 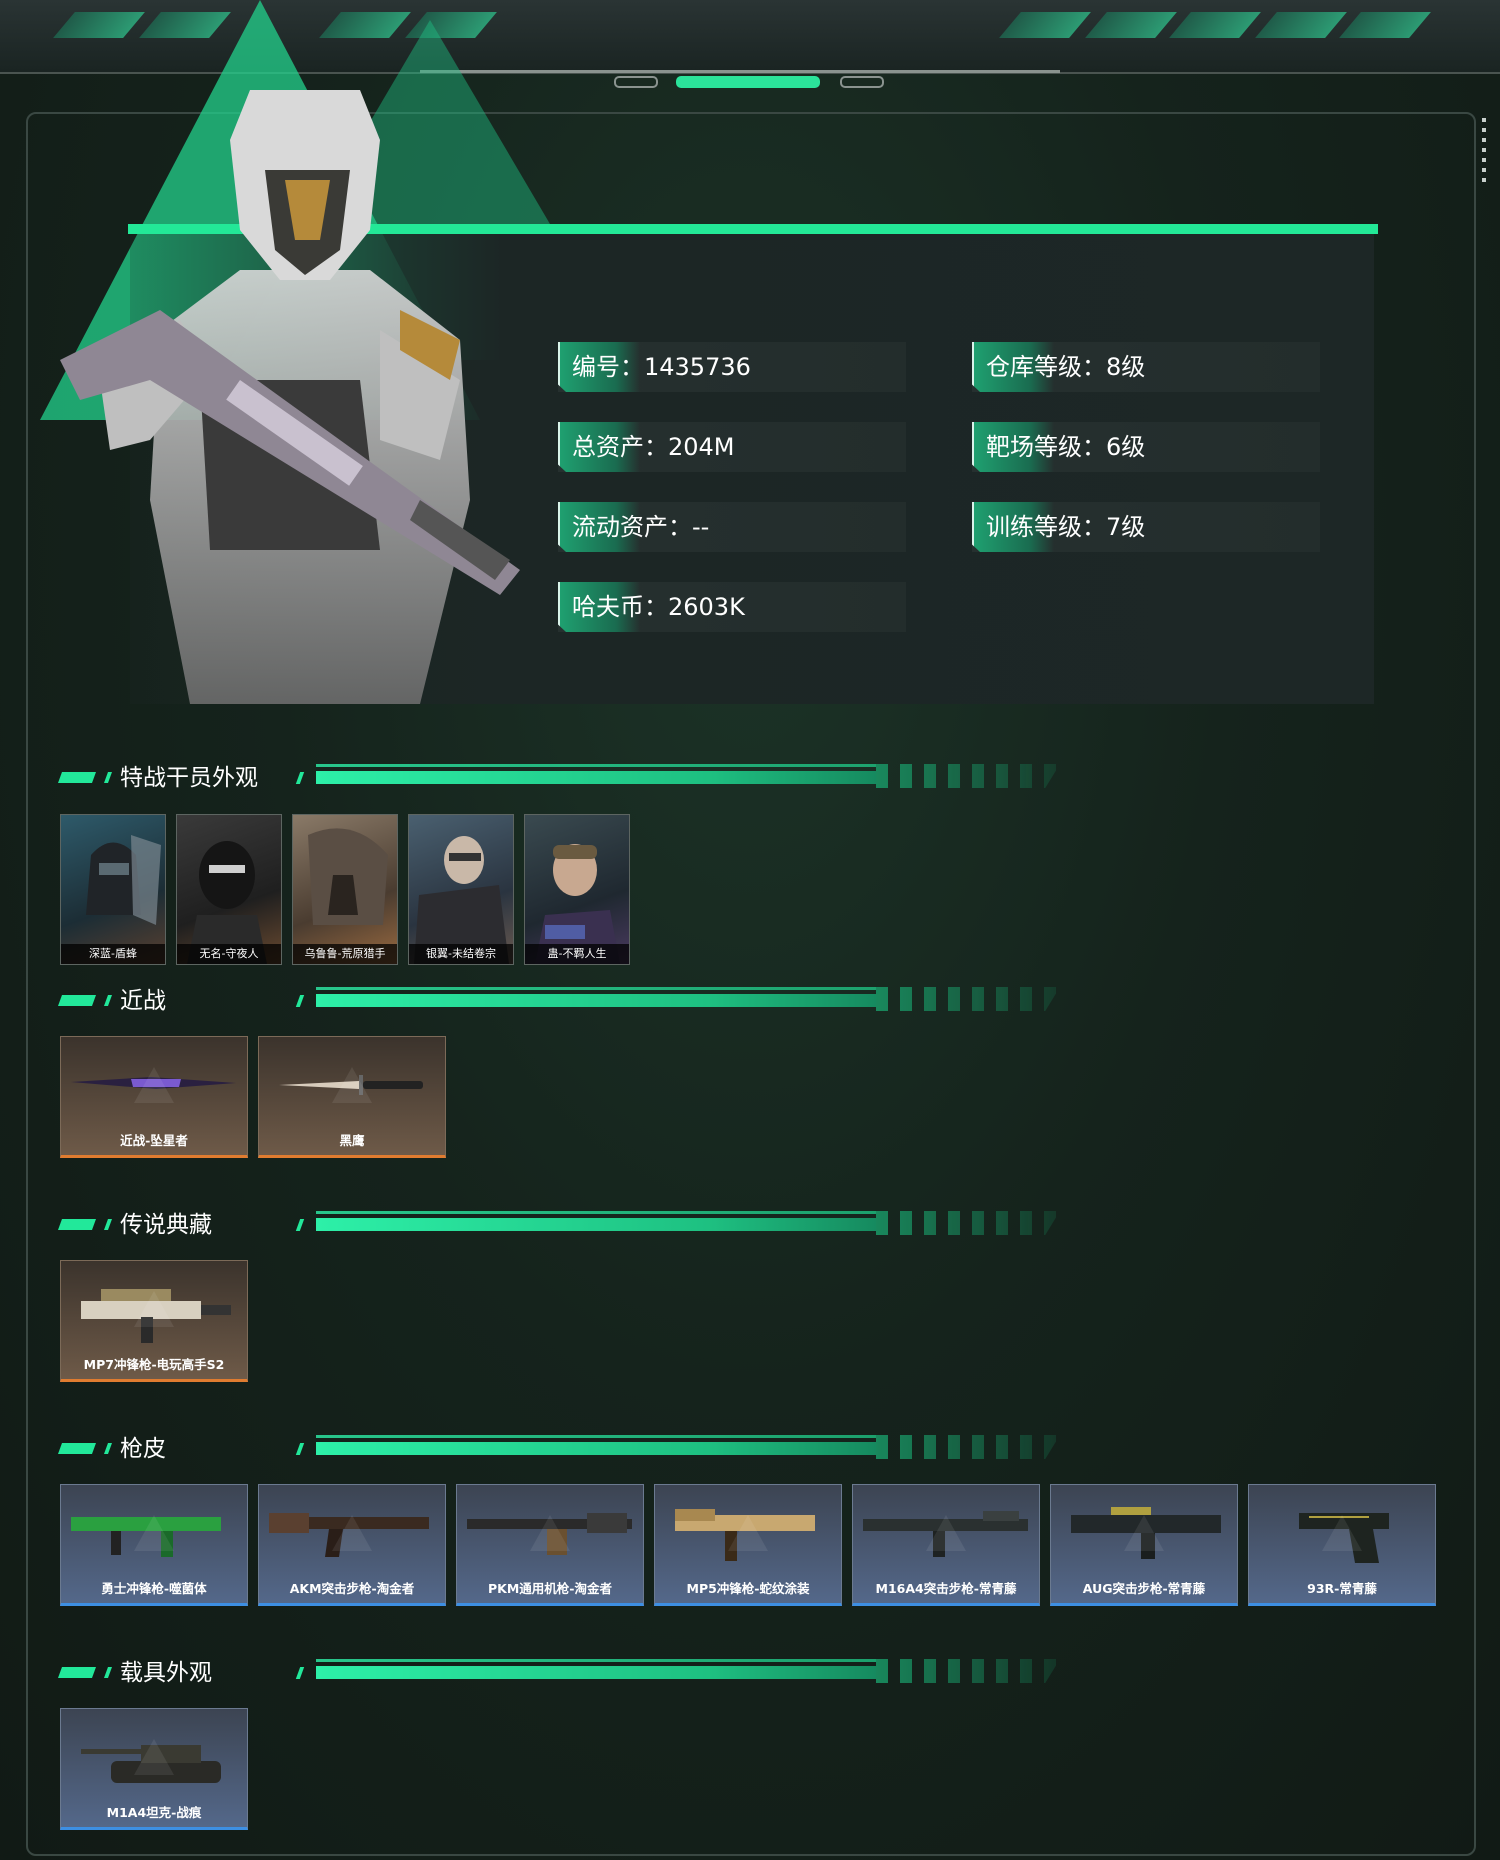 I want to click on skin-card-7: 93R-常青藤, so click(x=1342, y=1545).